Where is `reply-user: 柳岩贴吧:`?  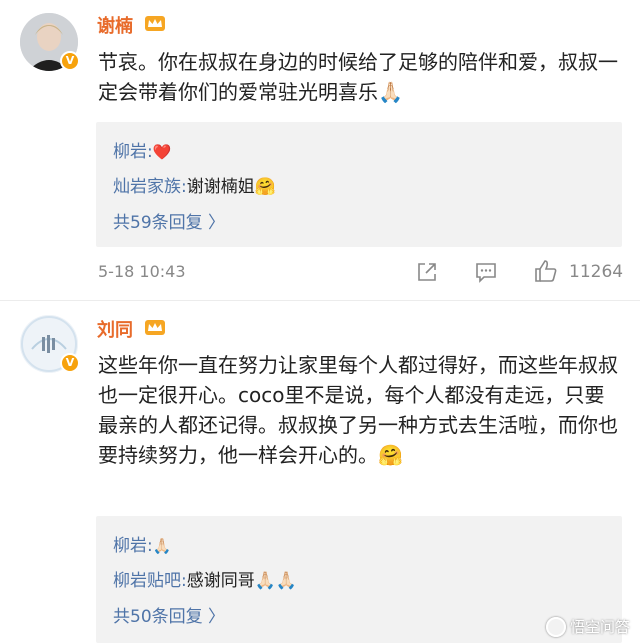 reply-user: 柳岩贴吧: is located at coordinates (150, 581).